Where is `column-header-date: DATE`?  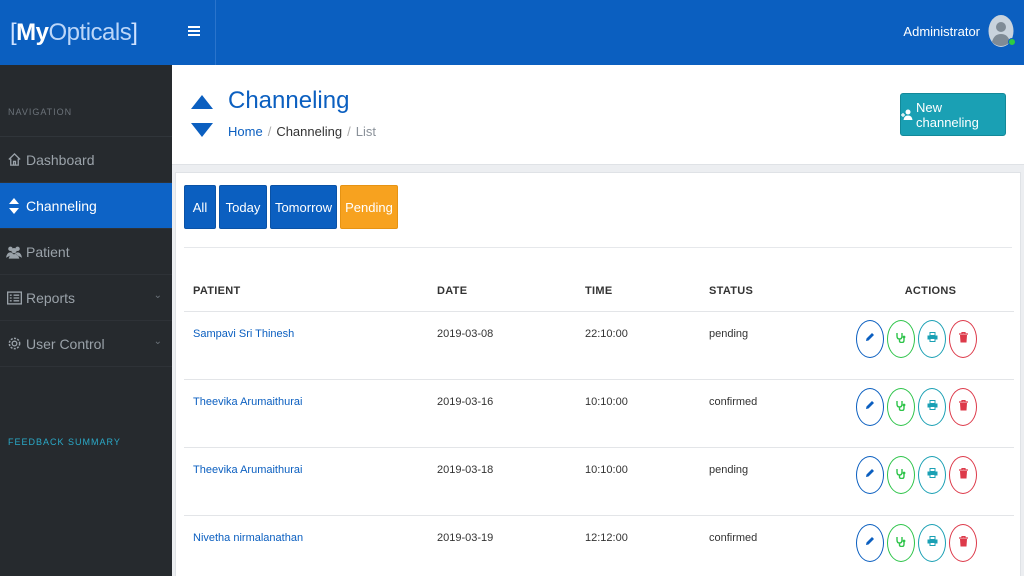 column-header-date: DATE is located at coordinates (511, 290).